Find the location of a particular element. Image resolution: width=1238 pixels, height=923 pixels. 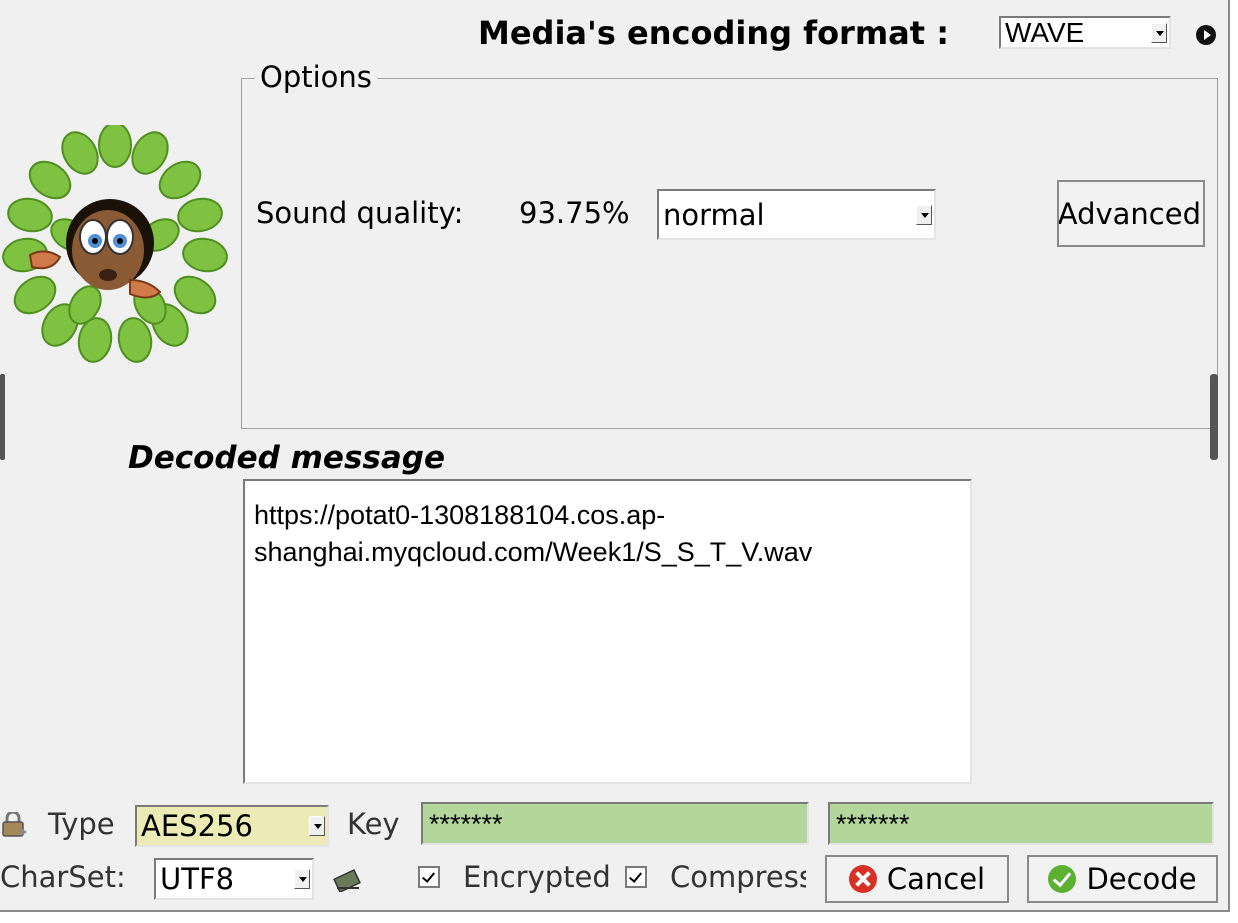

type-select: AES256 is located at coordinates (232, 826).